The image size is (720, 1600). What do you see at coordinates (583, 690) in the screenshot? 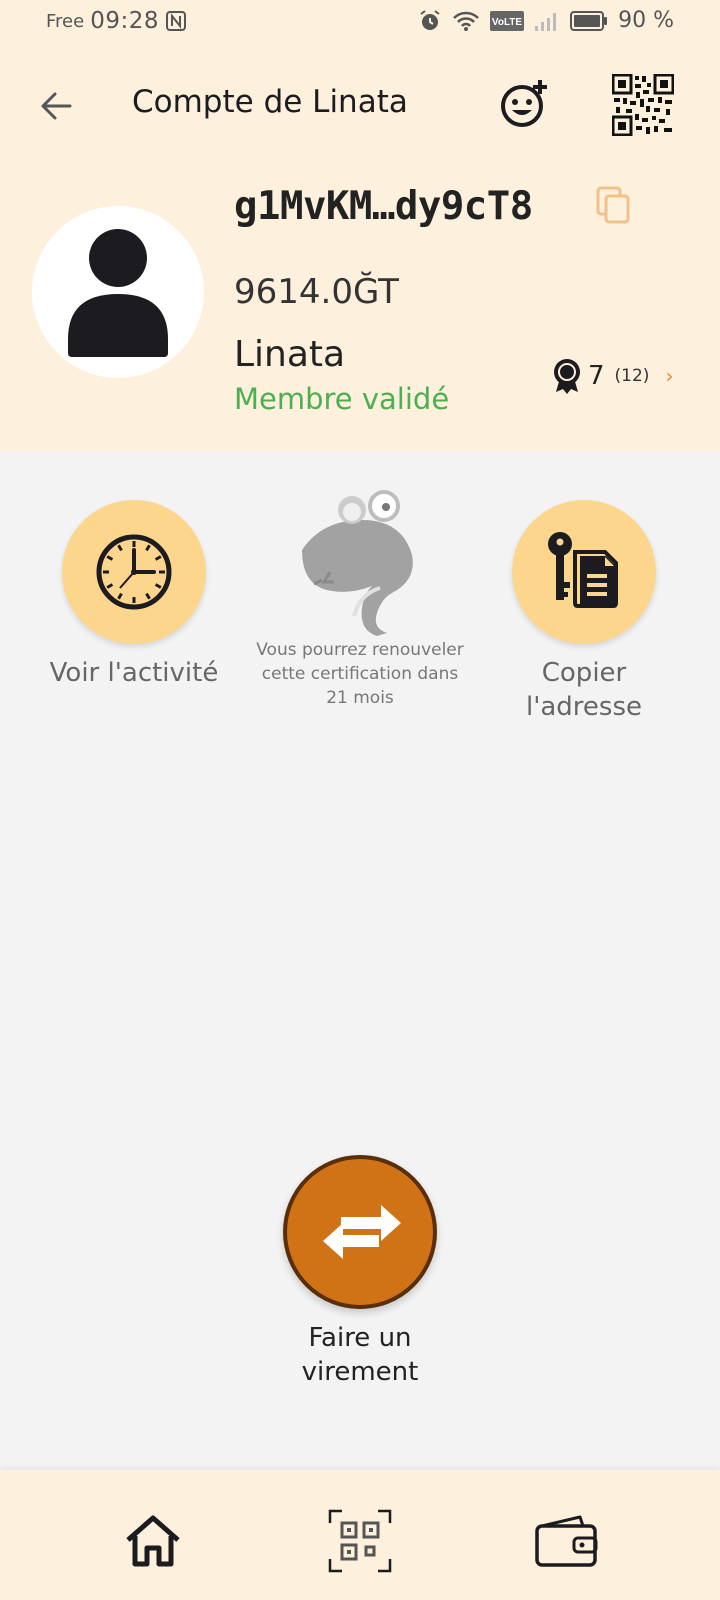
I see `copy-address-label: Copier l'adresse` at bounding box center [583, 690].